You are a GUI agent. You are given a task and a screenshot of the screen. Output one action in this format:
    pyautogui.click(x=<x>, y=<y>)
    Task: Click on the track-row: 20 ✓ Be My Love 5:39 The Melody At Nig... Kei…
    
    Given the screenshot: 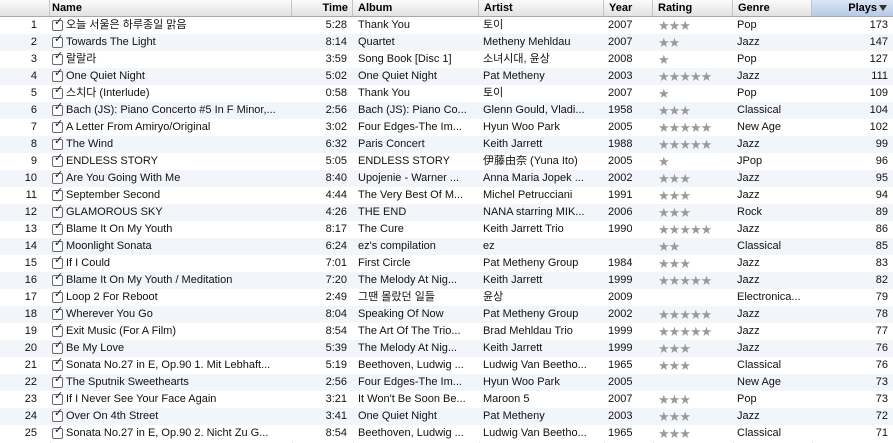 What is the action you would take?
    pyautogui.click(x=446, y=348)
    